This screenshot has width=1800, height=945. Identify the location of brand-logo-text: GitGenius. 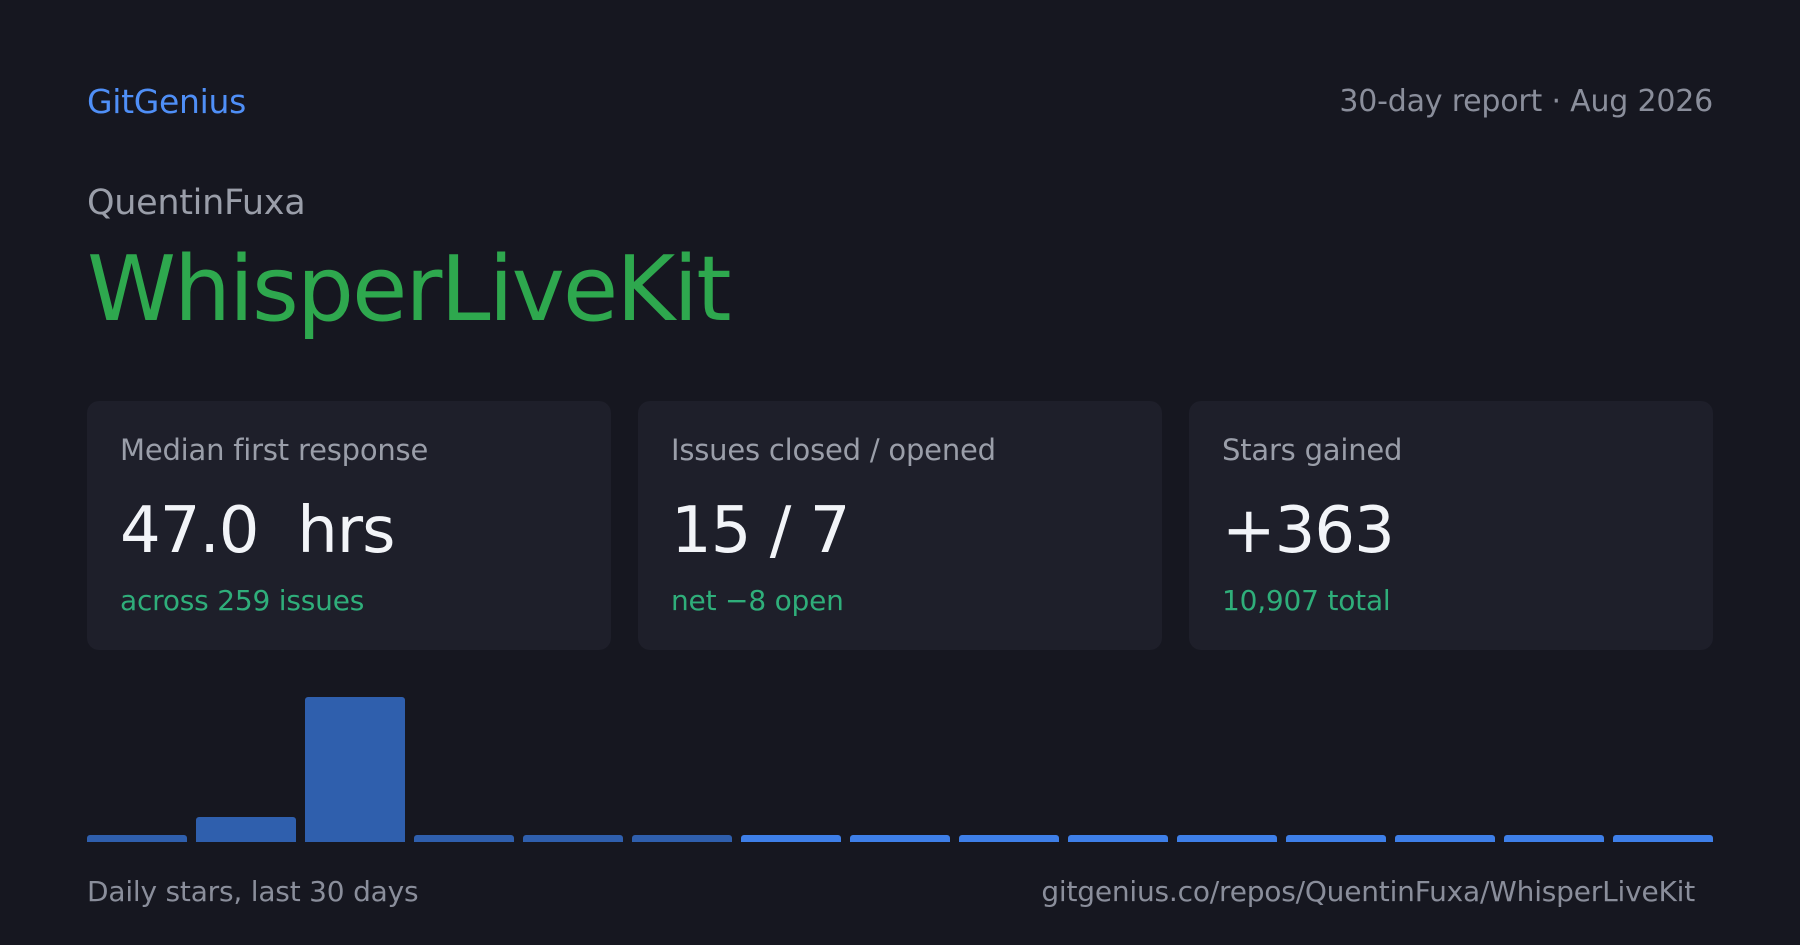
(166, 102).